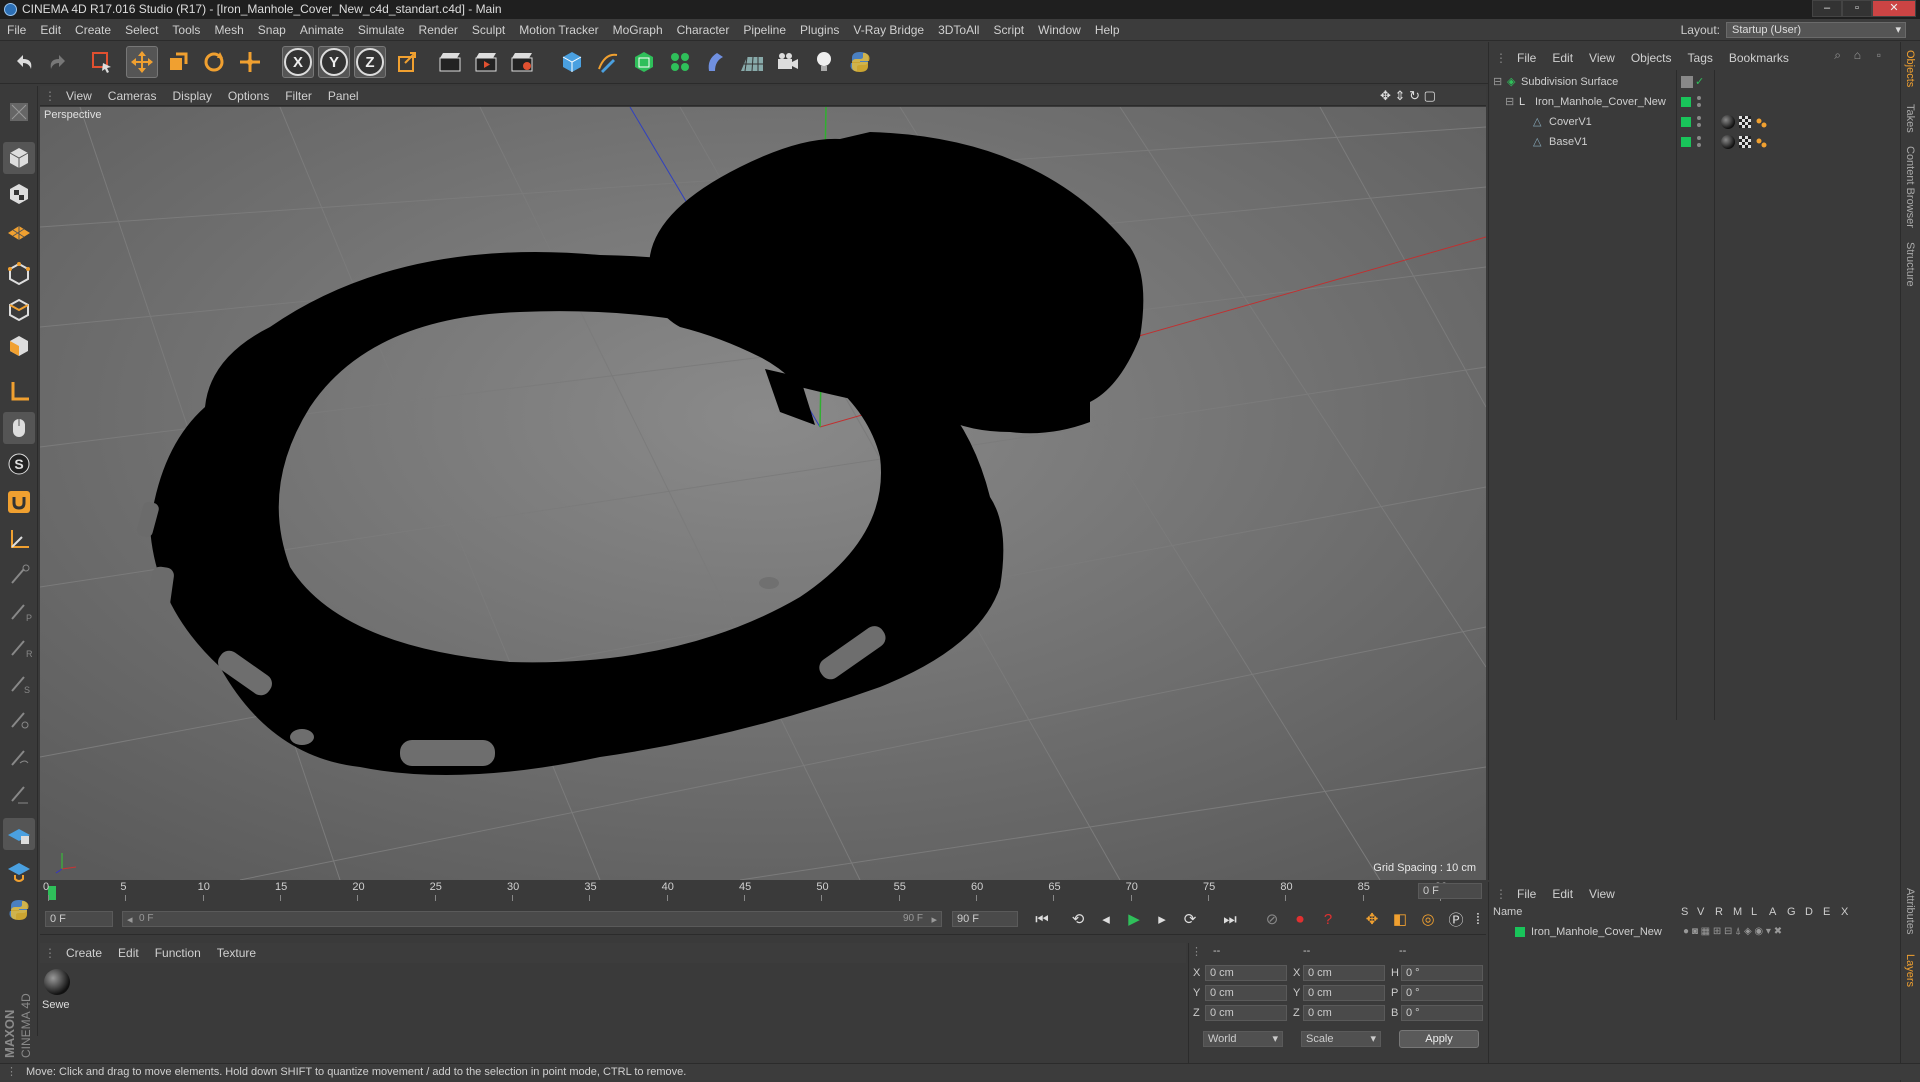  What do you see at coordinates (608, 62) in the screenshot?
I see `add-spline-button` at bounding box center [608, 62].